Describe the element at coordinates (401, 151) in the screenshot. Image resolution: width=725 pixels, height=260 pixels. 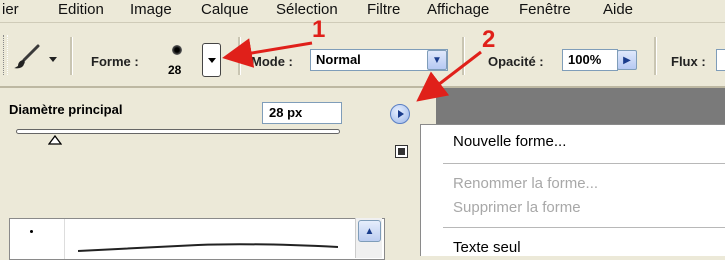
I see `new-preset-icon` at that location.